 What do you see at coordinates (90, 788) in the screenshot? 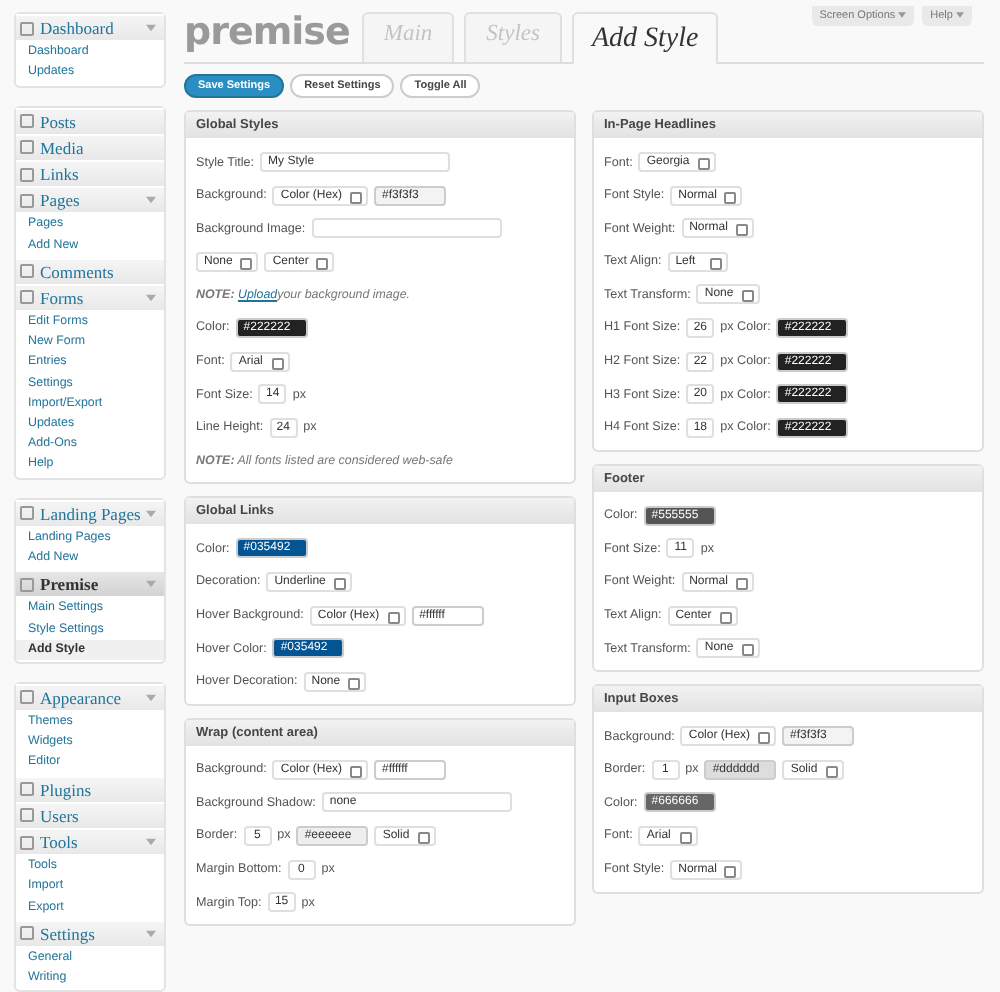
I see `menu-header: Plugins` at bounding box center [90, 788].